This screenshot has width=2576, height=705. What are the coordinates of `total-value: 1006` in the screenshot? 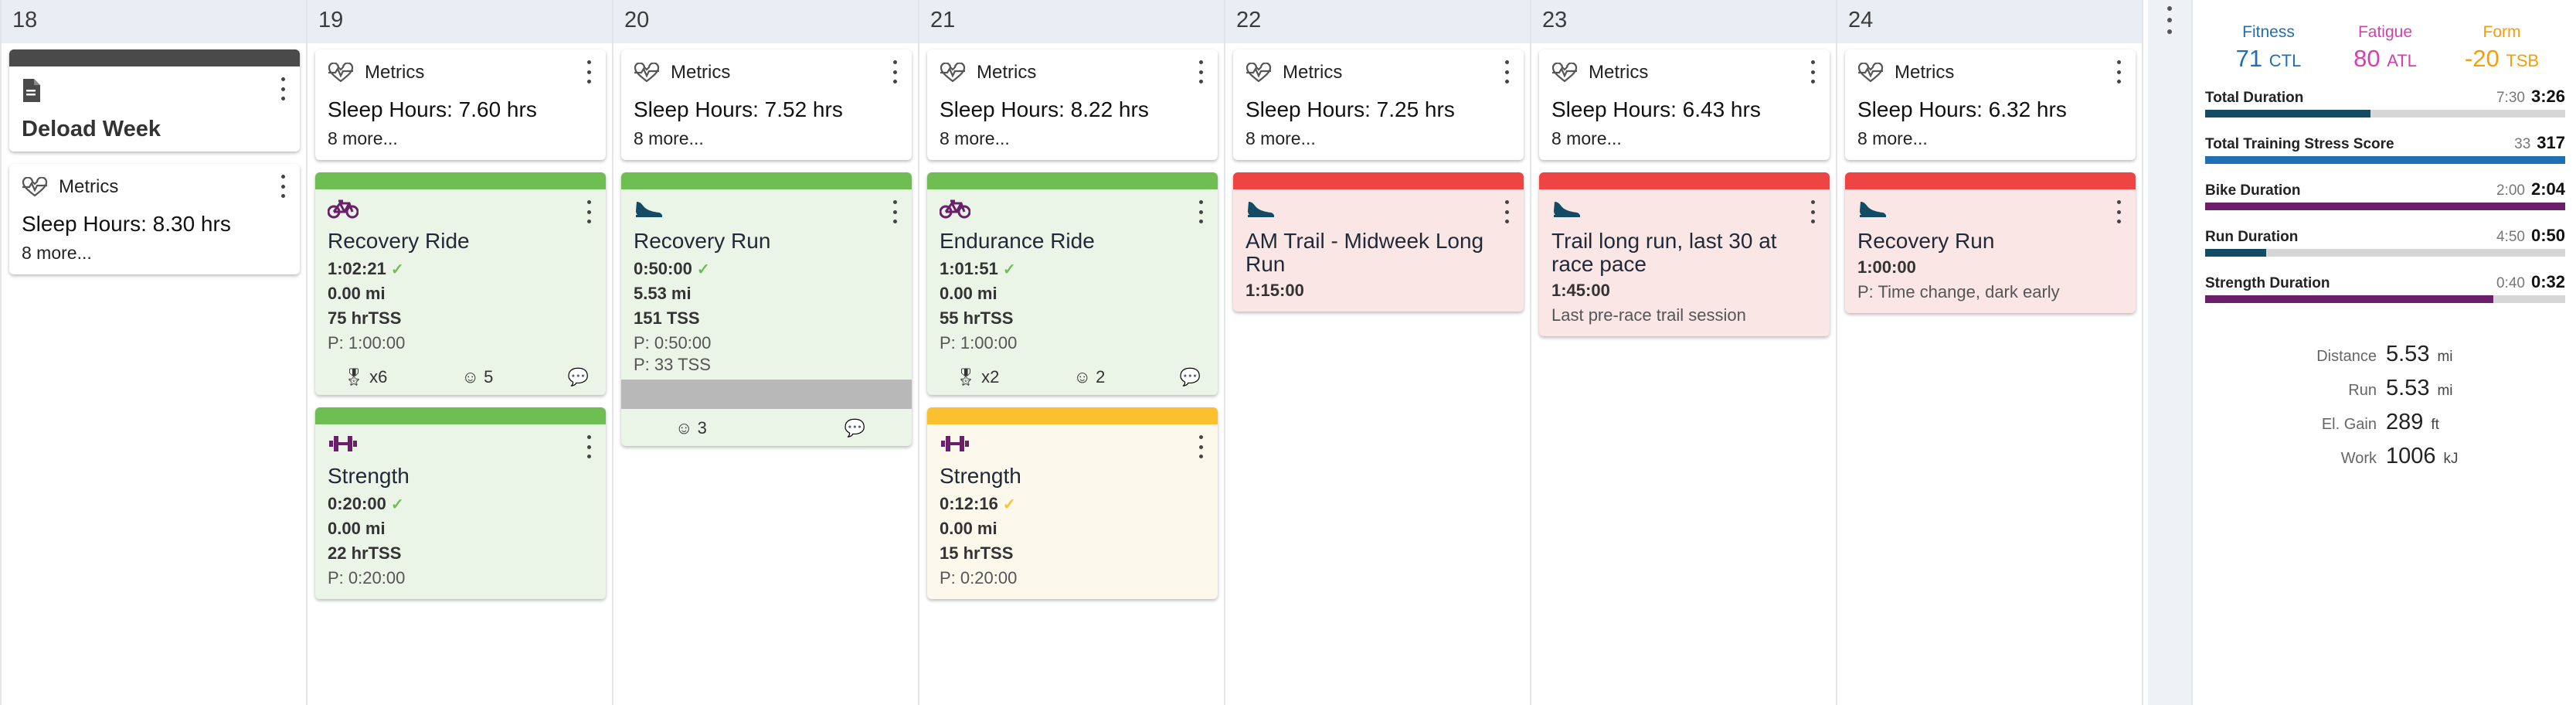 It's located at (2411, 456).